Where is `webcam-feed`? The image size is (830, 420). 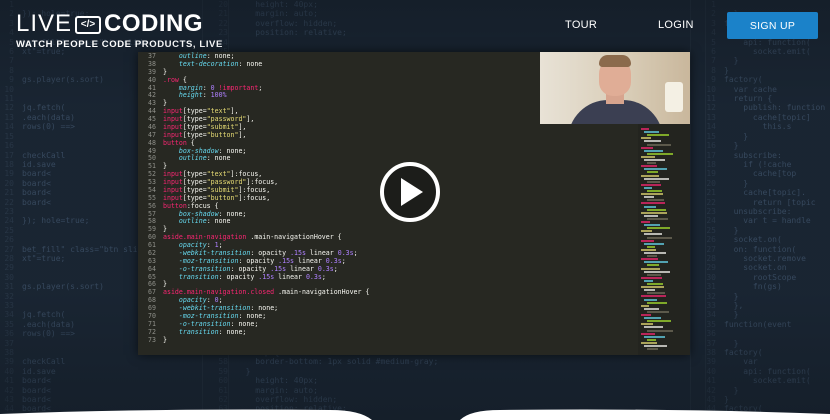
webcam-feed is located at coordinates (615, 88).